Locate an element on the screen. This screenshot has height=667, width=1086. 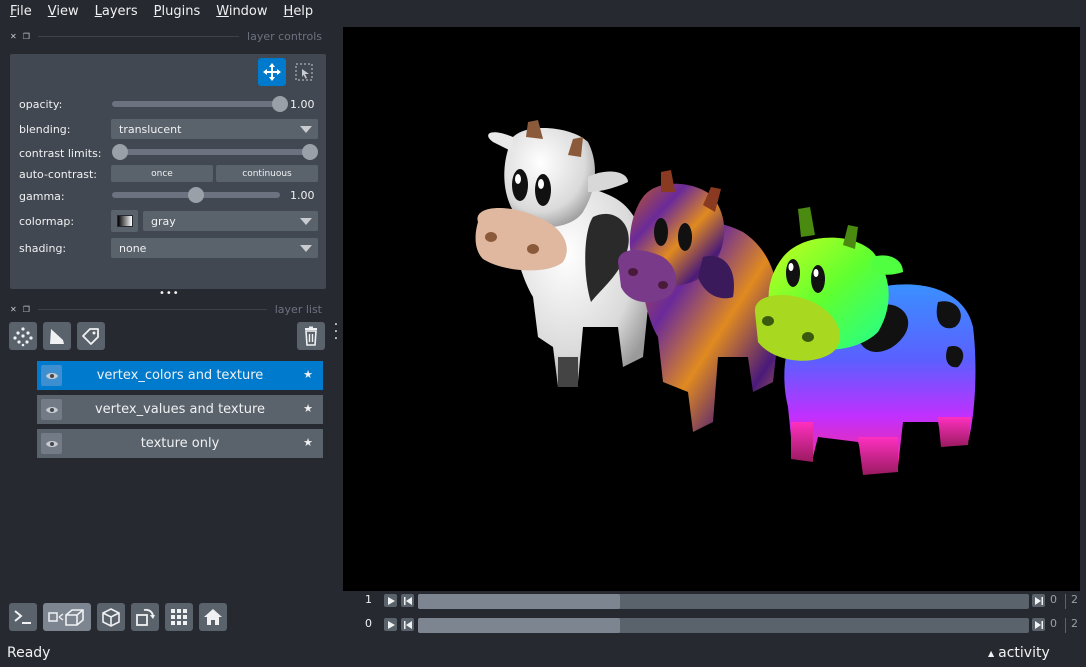
menu-layers: Layers is located at coordinates (116, 12).